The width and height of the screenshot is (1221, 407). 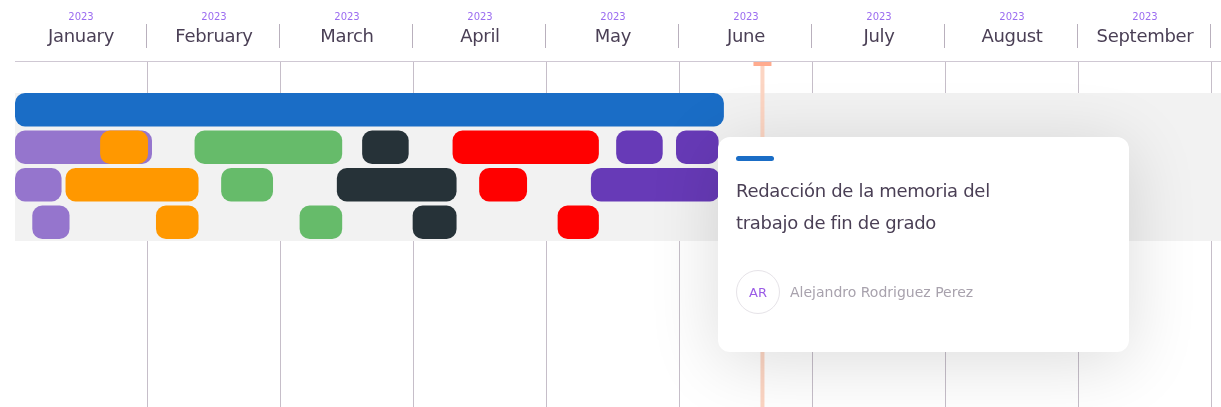 I want to click on assignee-name: Alejandro Rodriguez Perez, so click(x=882, y=292).